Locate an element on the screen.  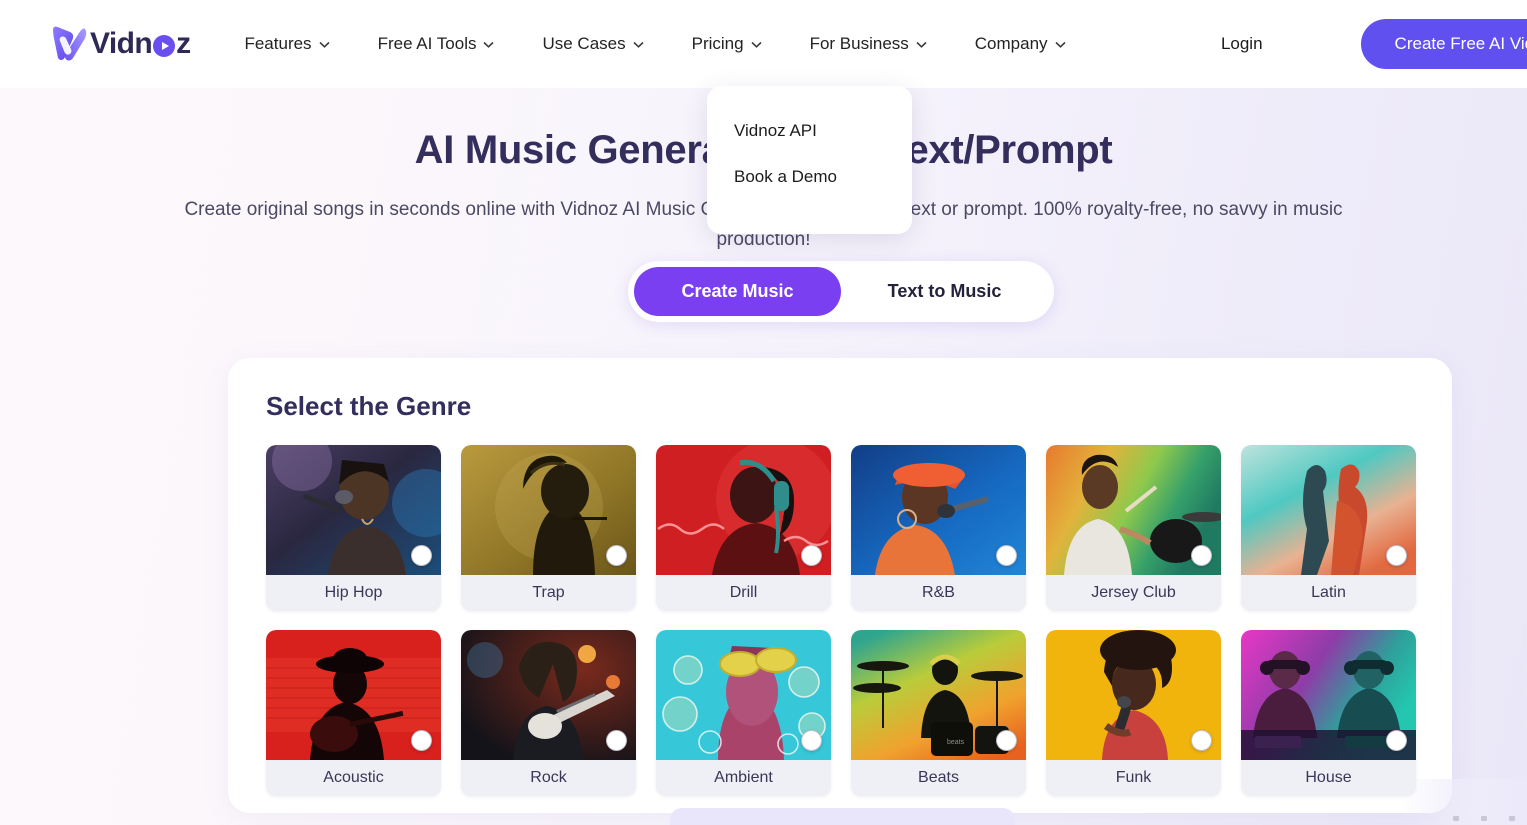
dropdown-item-book-a-demo: Book a Demo is located at coordinates (809, 177).